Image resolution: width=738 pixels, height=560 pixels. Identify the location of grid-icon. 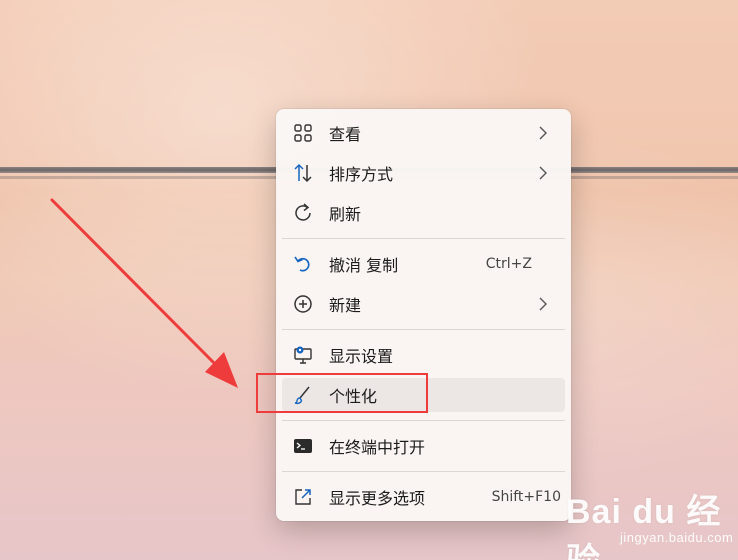
(303, 133).